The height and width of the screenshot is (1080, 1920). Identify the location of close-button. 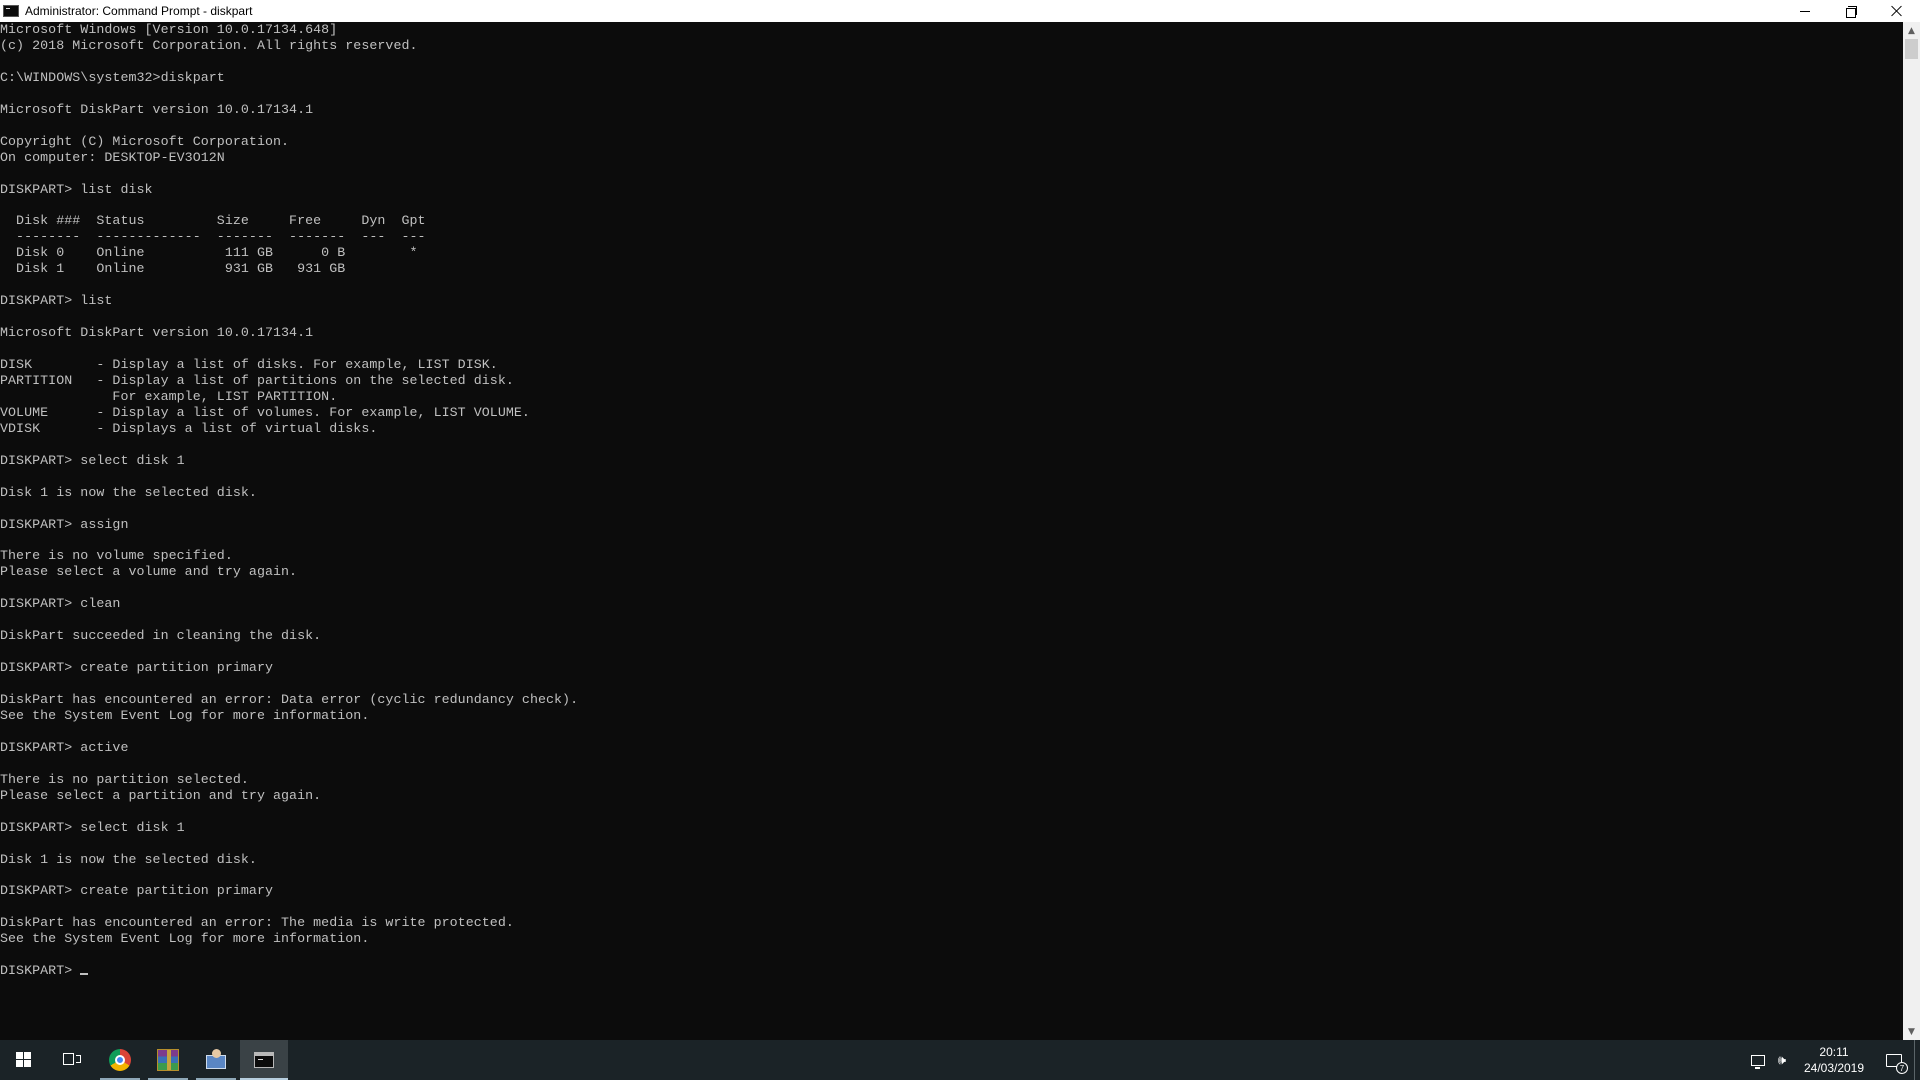
(1897, 11).